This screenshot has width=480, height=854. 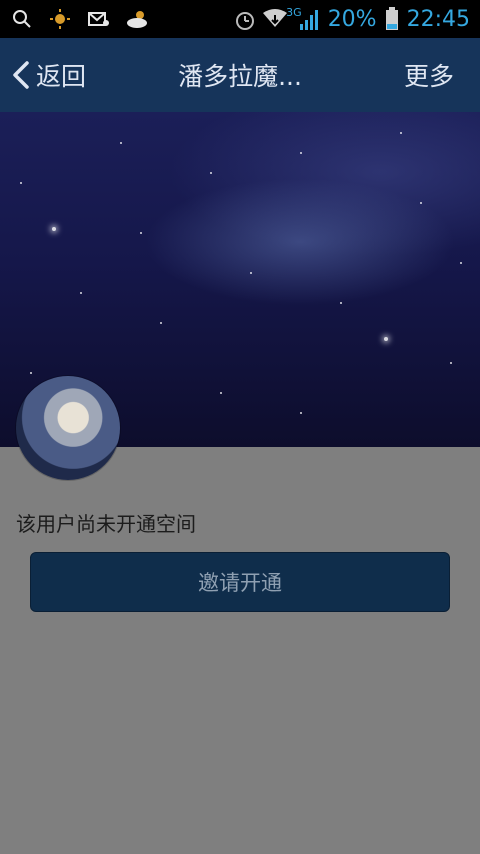 I want to click on alarm-icon, so click(x=244, y=19).